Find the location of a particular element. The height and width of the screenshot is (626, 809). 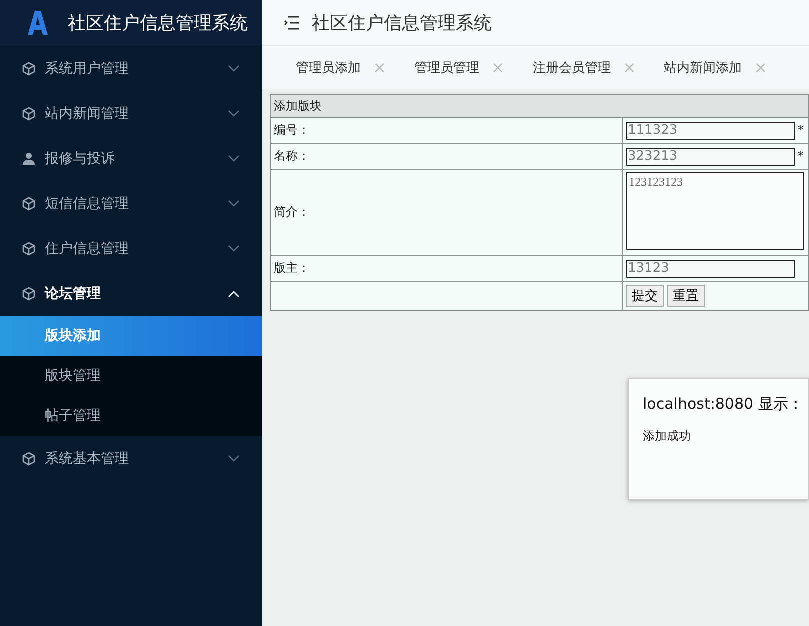

input-field: 111323 is located at coordinates (710, 131).